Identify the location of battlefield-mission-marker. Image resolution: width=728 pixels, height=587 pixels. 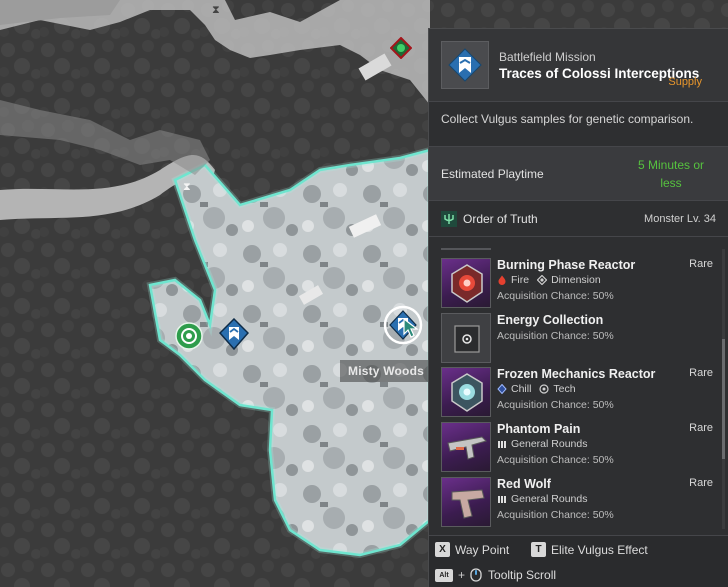
(234, 334).